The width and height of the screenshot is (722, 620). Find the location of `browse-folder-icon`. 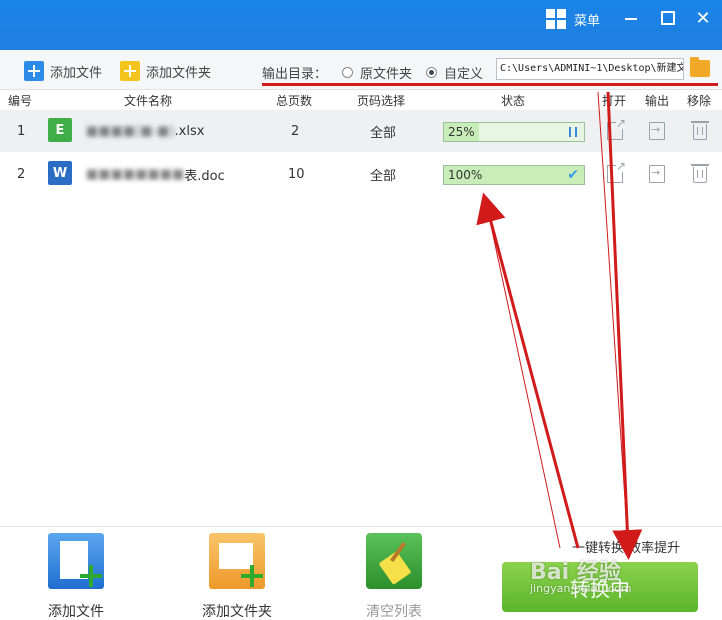

browse-folder-icon is located at coordinates (700, 67).